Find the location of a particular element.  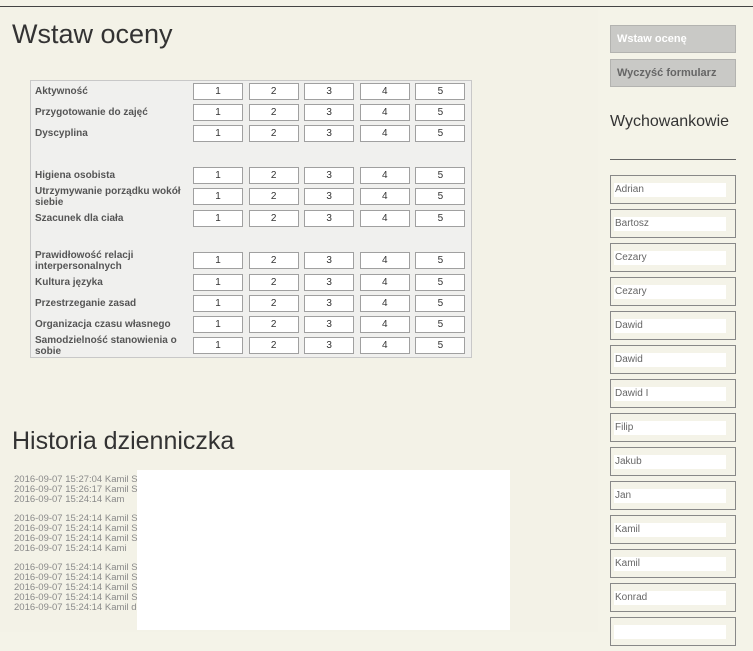

student-item: Adrian is located at coordinates (673, 189).